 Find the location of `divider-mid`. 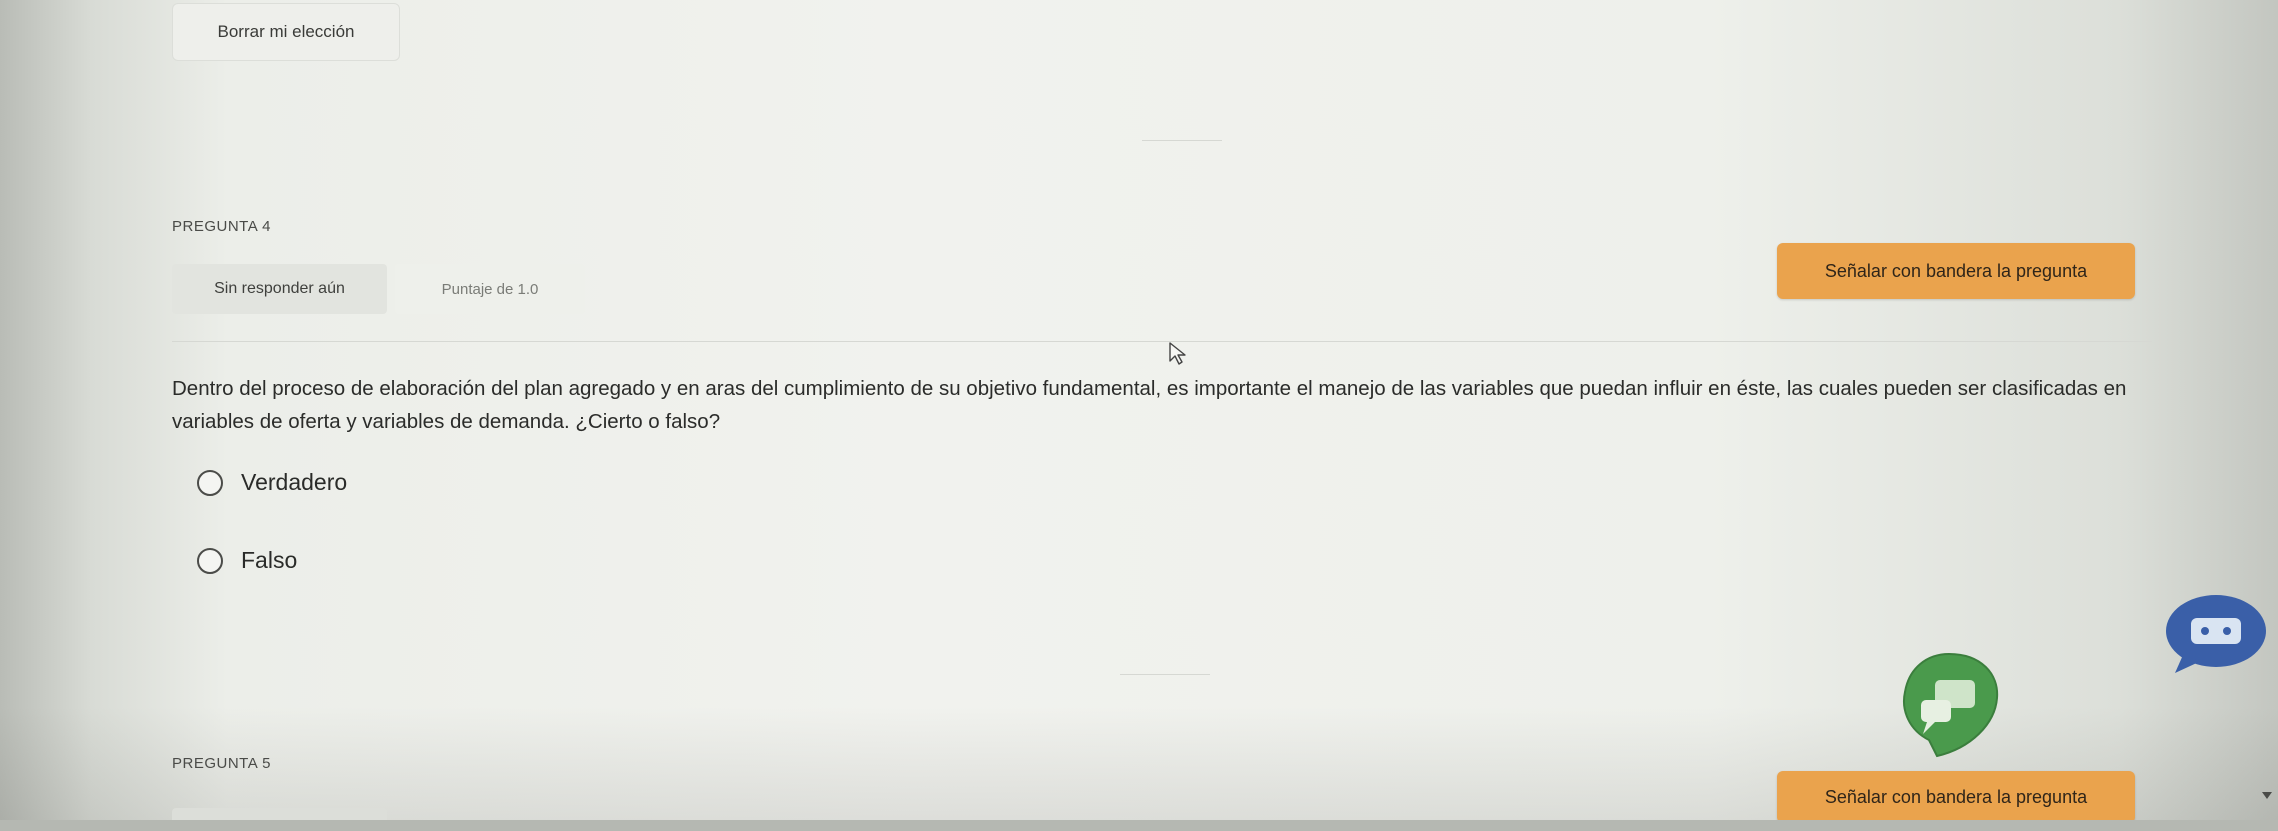

divider-mid is located at coordinates (1165, 674).